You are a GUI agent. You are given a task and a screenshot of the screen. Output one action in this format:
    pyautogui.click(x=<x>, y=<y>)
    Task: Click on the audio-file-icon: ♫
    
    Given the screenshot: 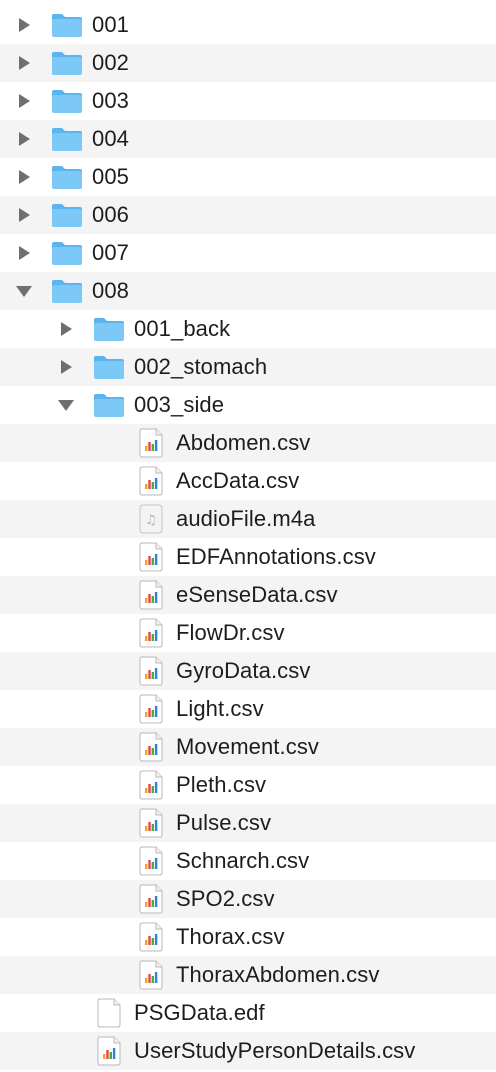 What is the action you would take?
    pyautogui.click(x=151, y=519)
    